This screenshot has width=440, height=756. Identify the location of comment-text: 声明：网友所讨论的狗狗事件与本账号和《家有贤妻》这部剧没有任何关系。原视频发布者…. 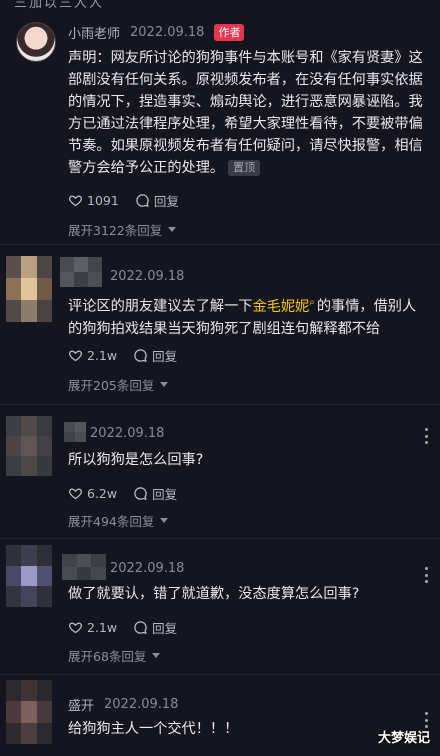
(249, 113).